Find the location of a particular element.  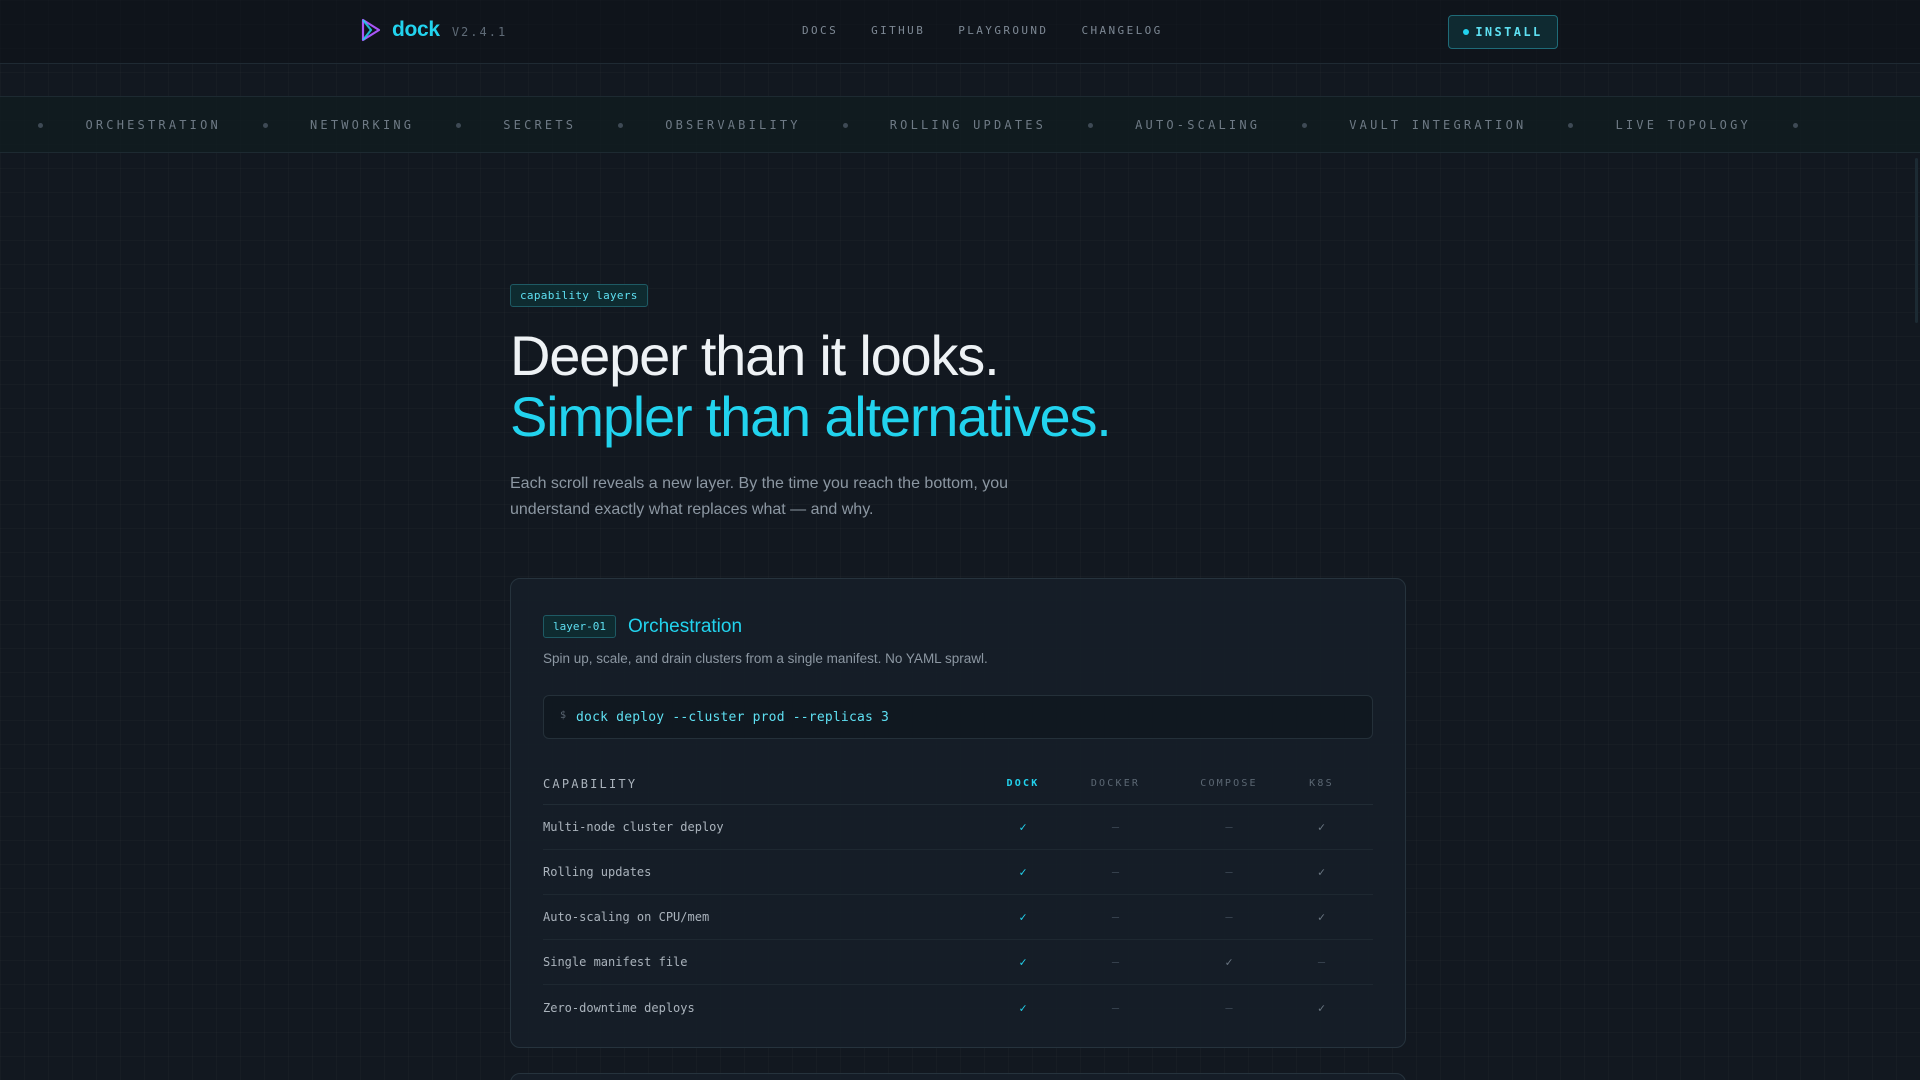

nav-link-changelog: CHANGELOG is located at coordinates (1121, 30).